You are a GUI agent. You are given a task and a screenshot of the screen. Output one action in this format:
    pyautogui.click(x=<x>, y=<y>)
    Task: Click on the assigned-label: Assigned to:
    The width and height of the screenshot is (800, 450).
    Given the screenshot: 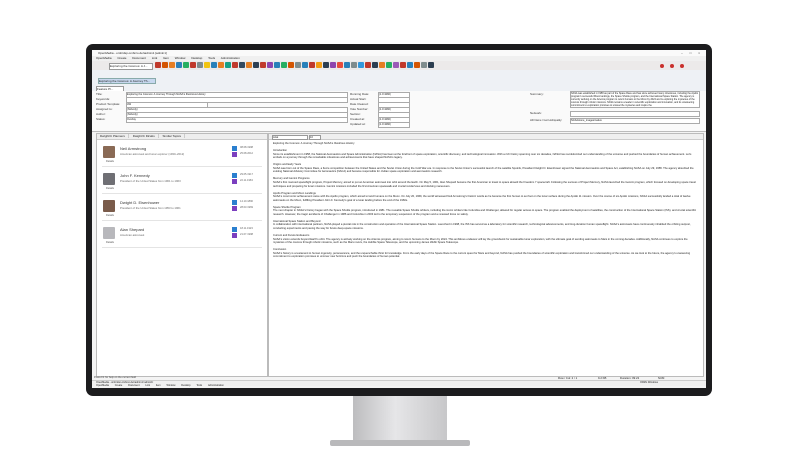 What is the action you would take?
    pyautogui.click(x=104, y=109)
    